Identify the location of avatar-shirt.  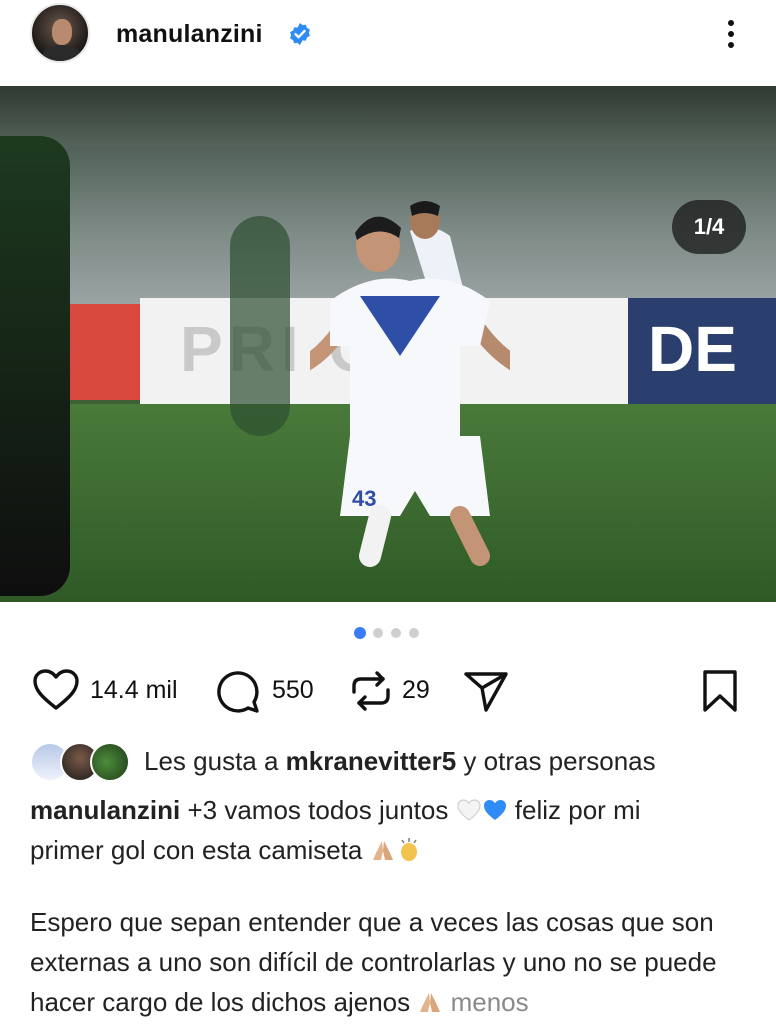
(62, 53).